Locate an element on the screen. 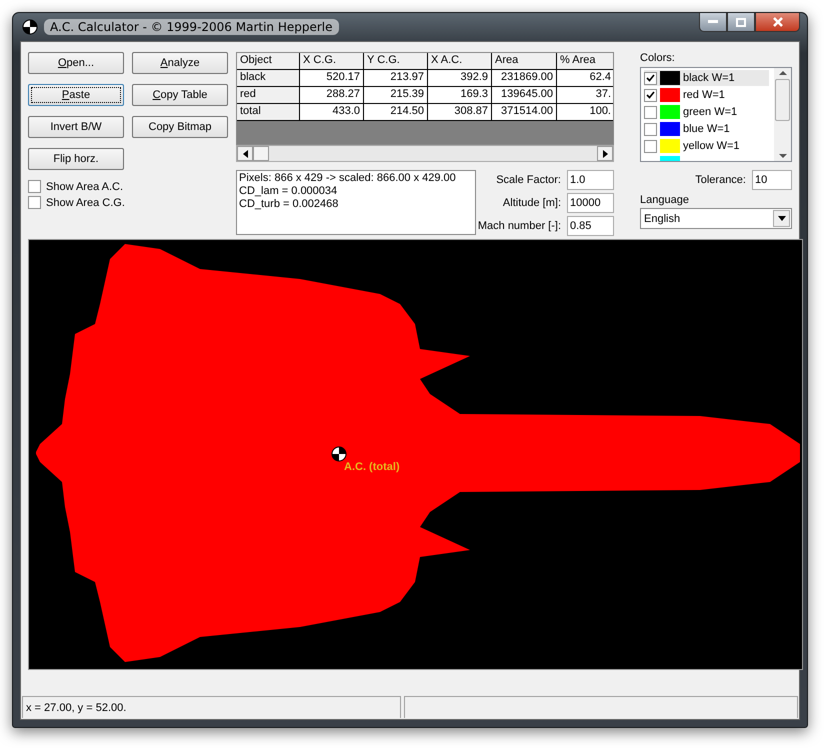  toolbar-button: Invert B/W is located at coordinates (76, 127).